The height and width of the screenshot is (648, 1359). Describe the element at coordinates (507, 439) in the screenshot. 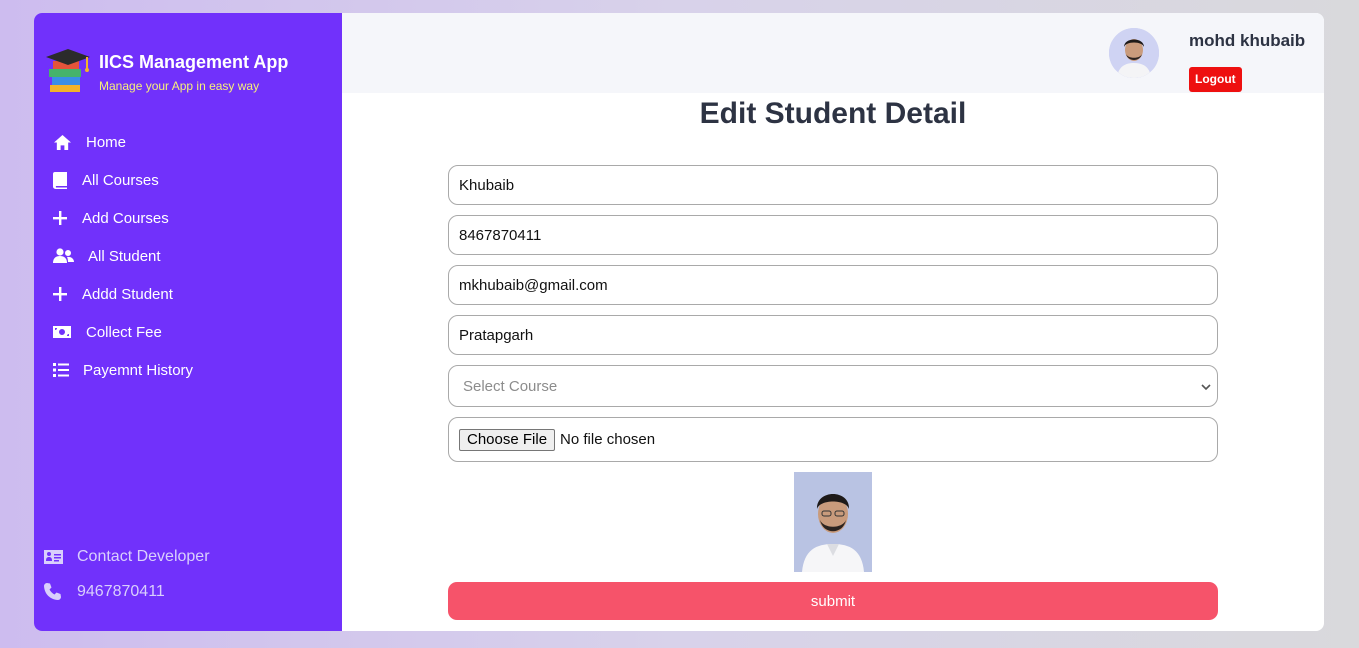

I see `choose-file-button: Choose File` at that location.